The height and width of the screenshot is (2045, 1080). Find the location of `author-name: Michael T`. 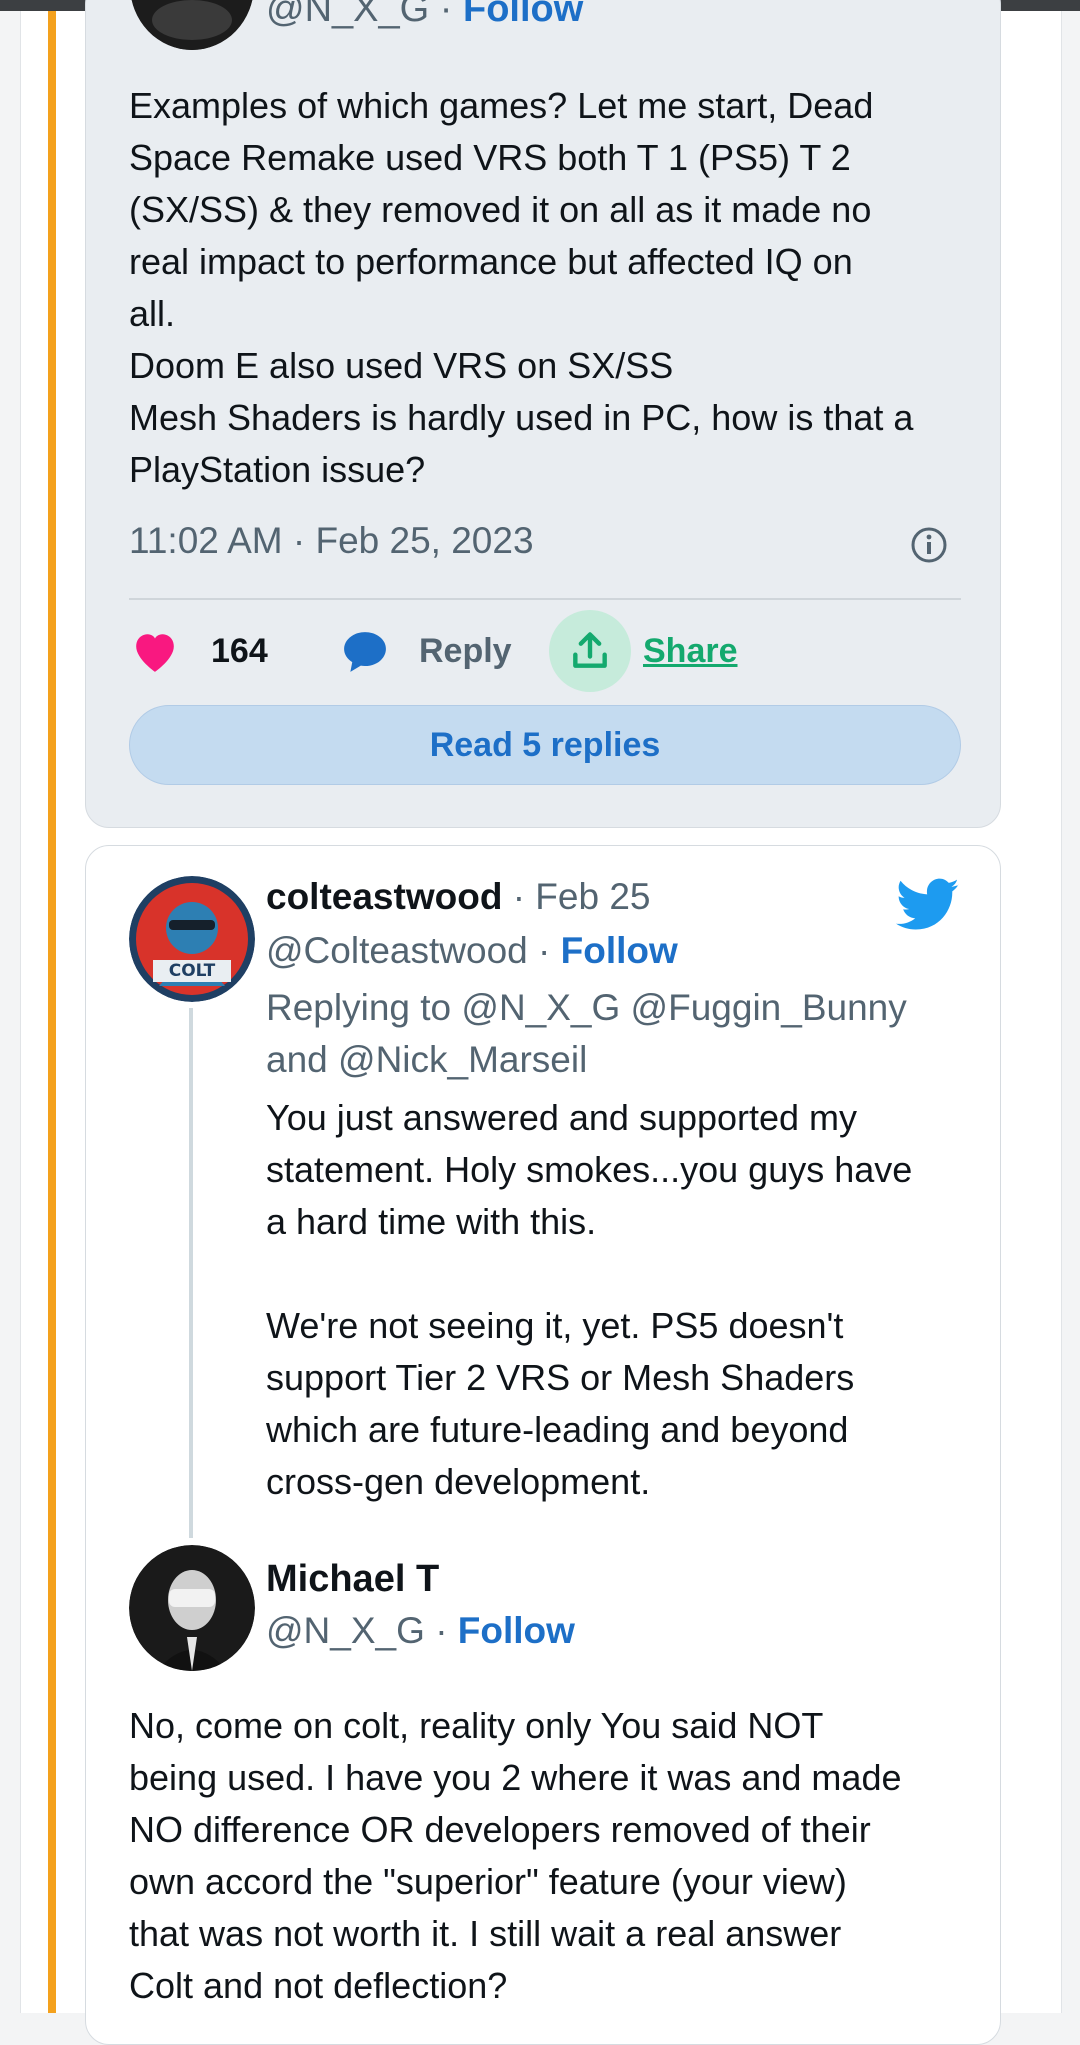

author-name: Michael T is located at coordinates (352, 1579).